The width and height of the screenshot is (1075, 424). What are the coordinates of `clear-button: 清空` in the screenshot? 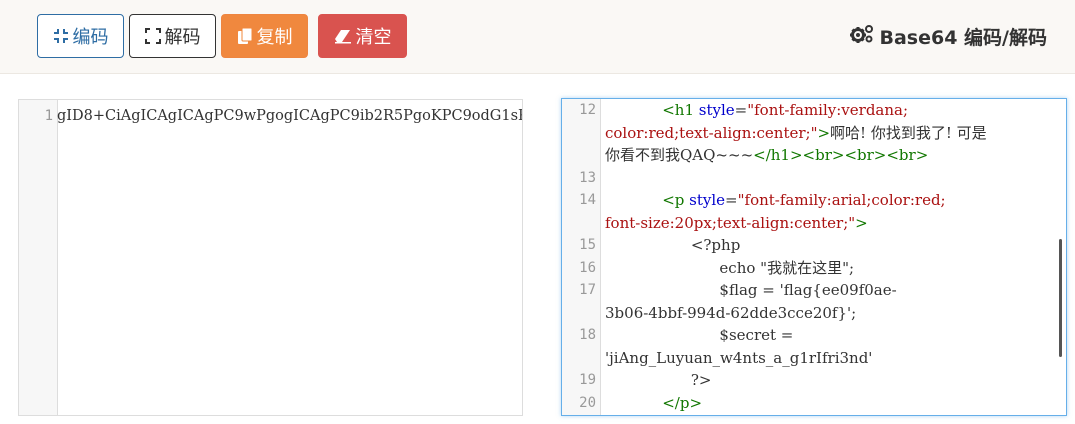 It's located at (362, 36).